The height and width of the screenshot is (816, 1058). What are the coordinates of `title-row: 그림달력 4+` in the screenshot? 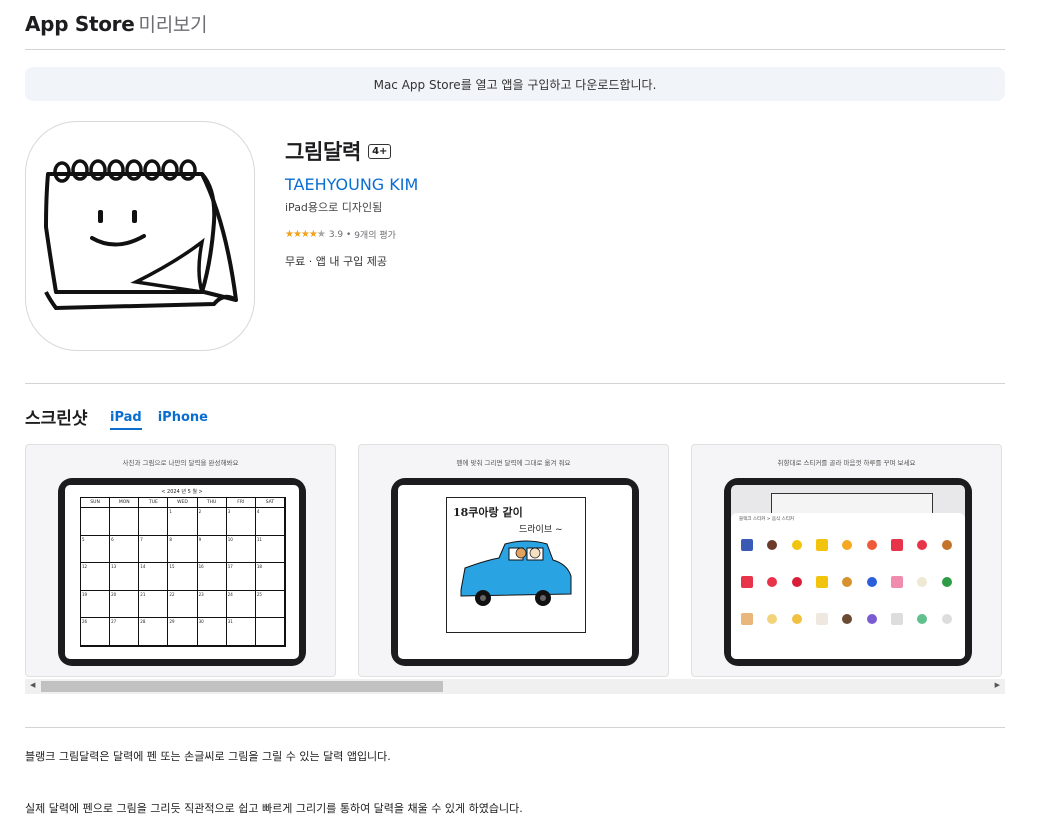 It's located at (351, 151).